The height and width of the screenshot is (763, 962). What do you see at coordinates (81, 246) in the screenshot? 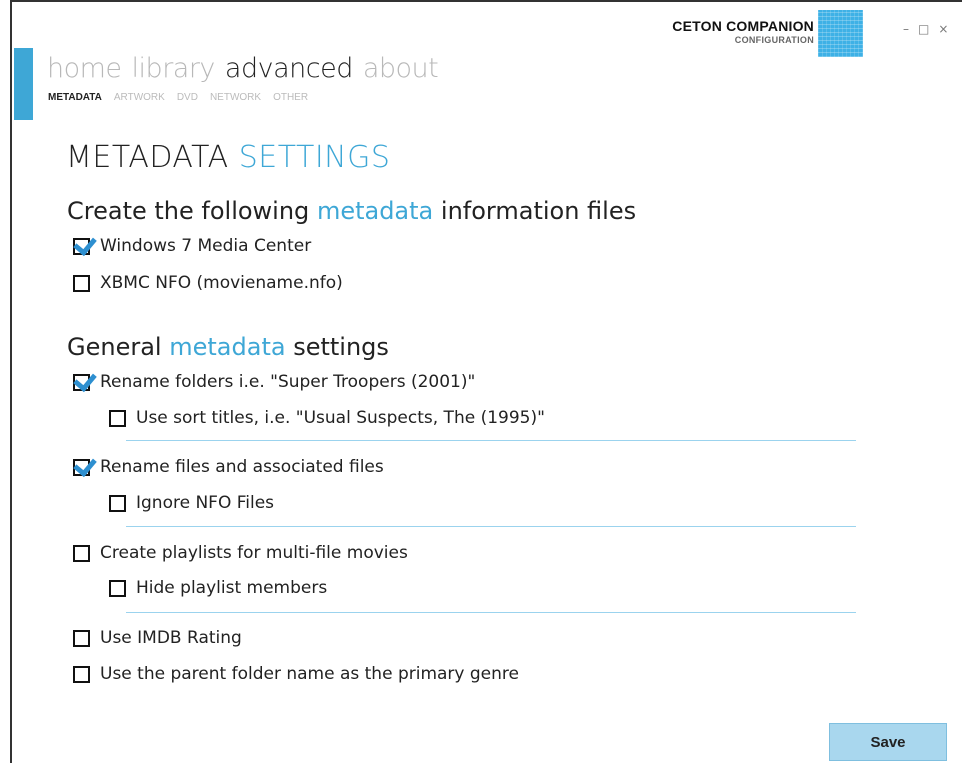
I see `win7-checkbox` at bounding box center [81, 246].